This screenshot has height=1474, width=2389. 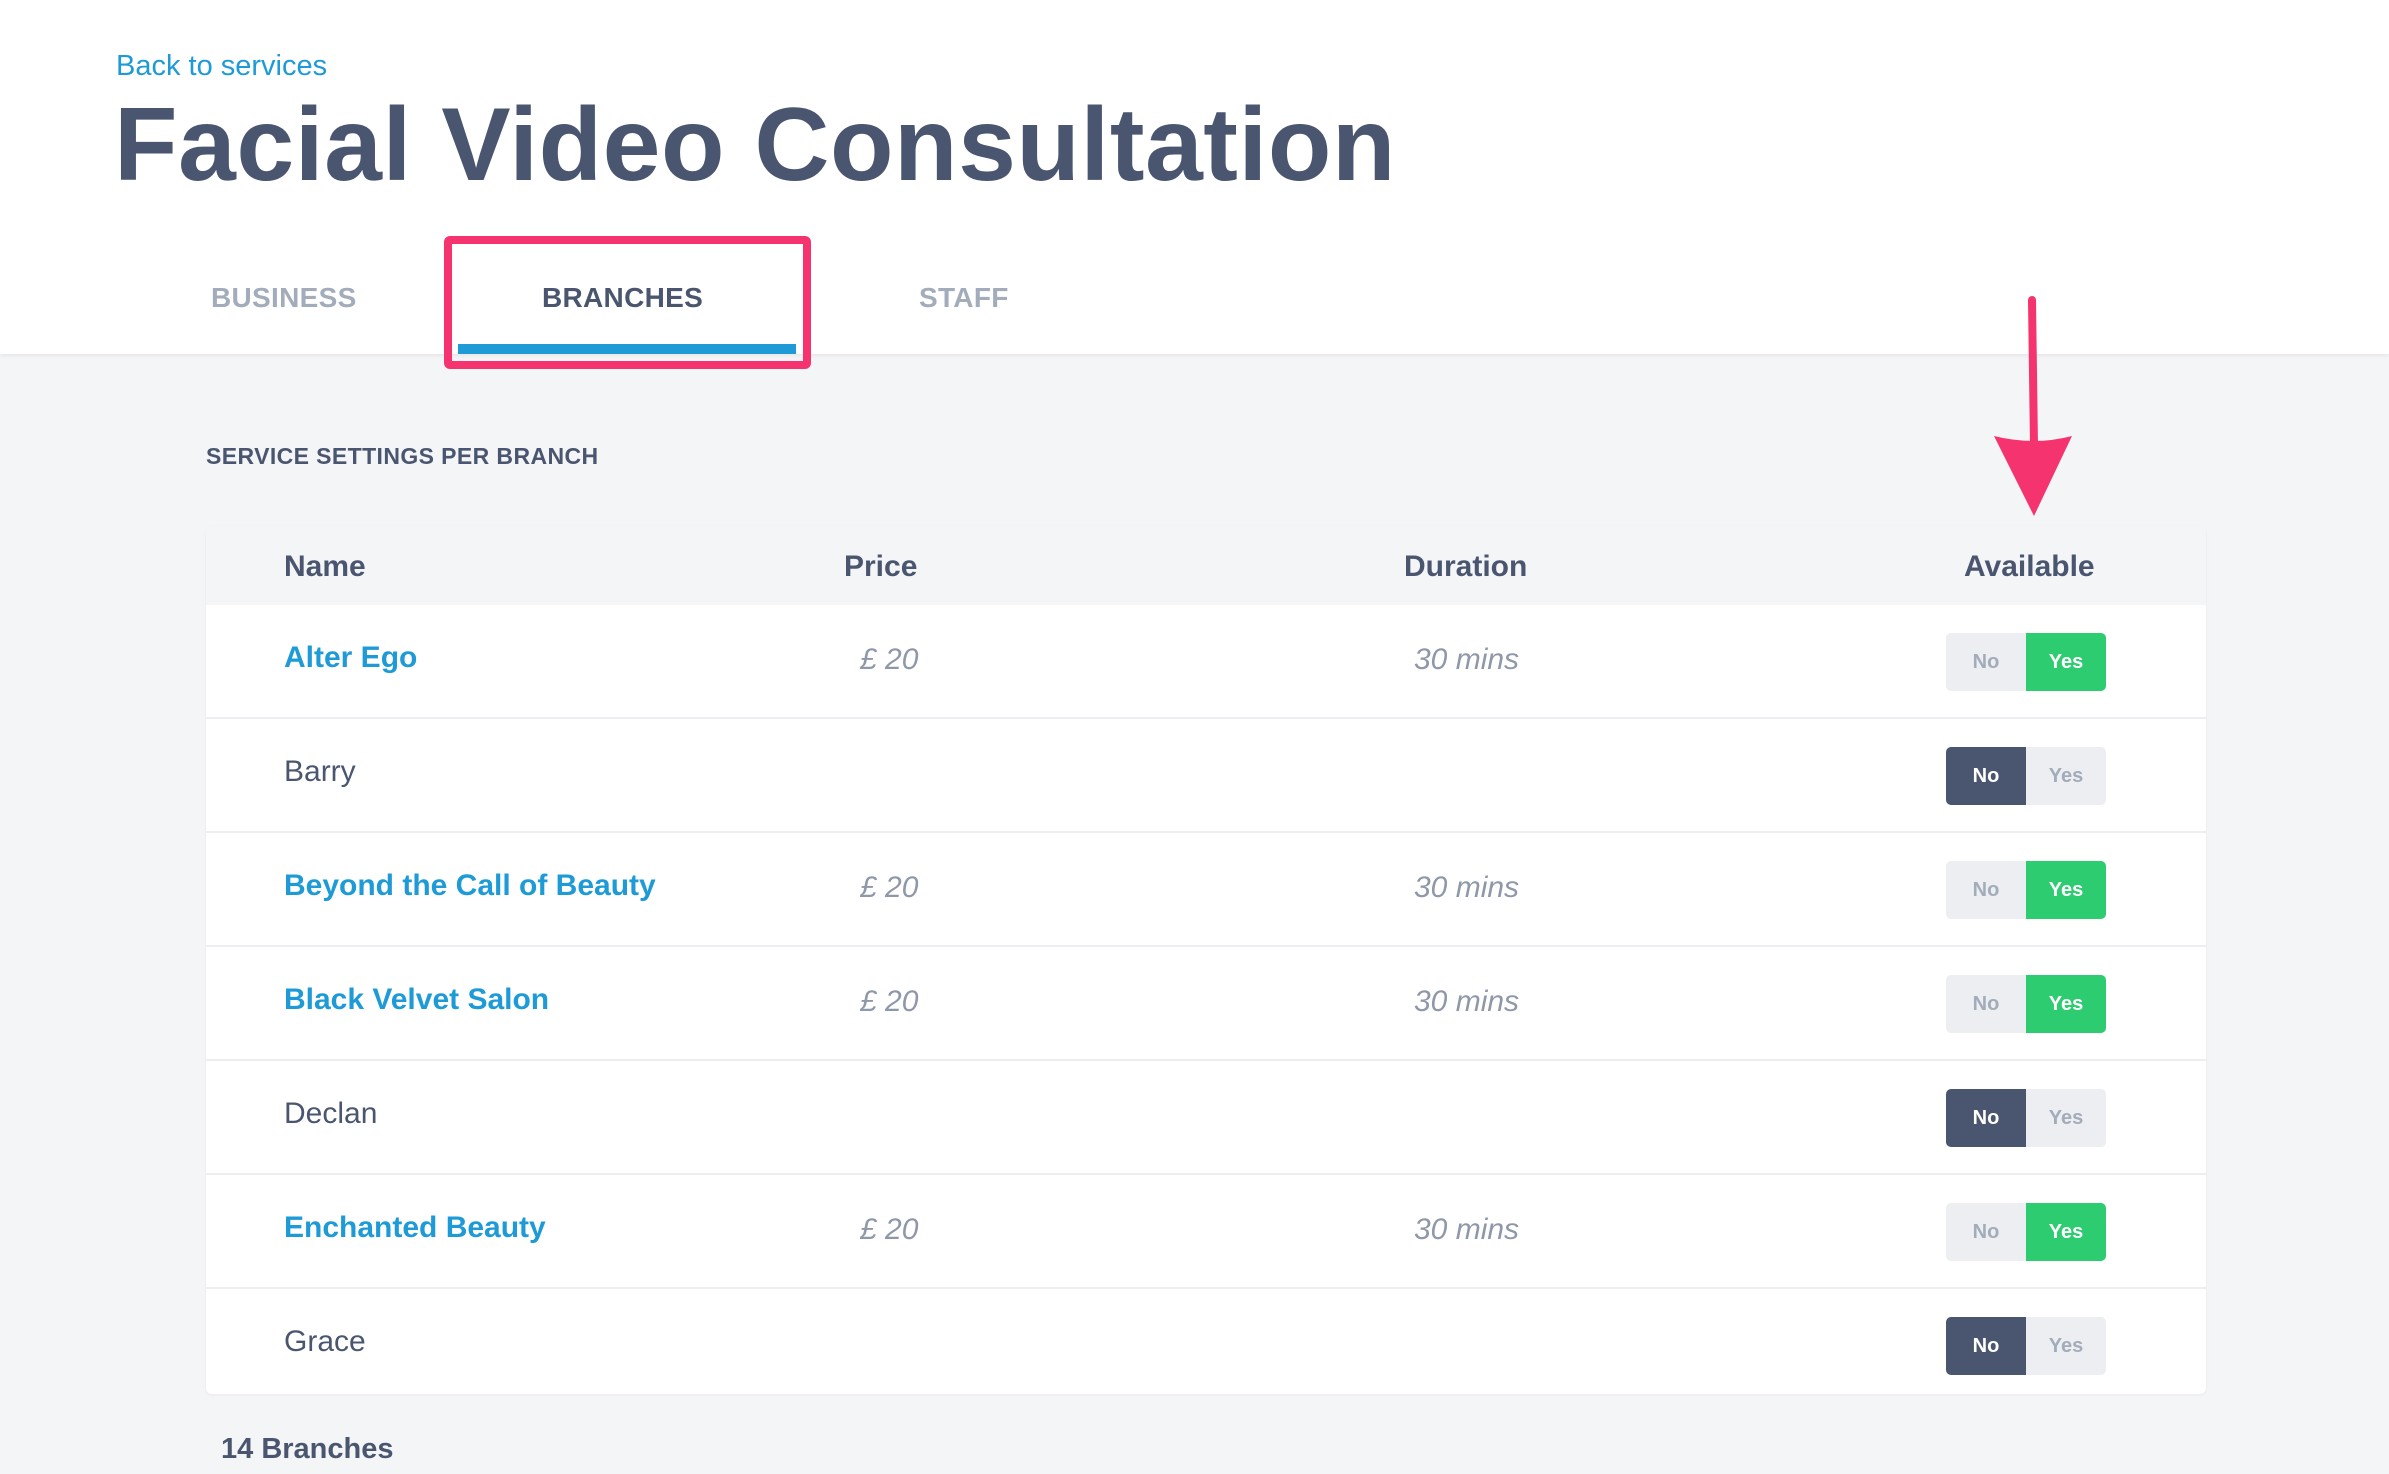 I want to click on tab-business: BUSINESS, so click(x=284, y=298).